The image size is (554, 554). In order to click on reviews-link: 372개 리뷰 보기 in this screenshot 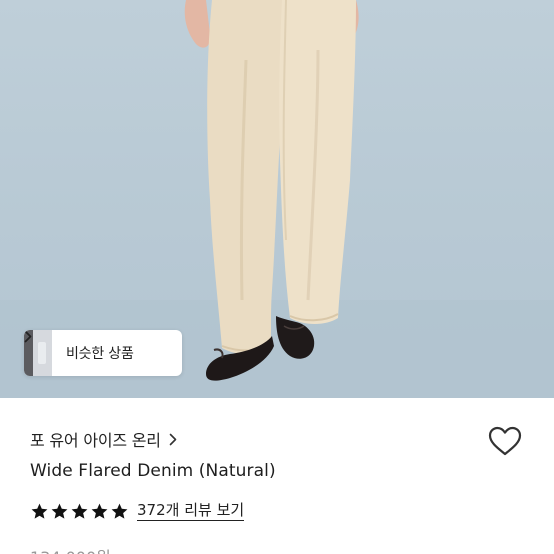, I will do `click(191, 511)`.